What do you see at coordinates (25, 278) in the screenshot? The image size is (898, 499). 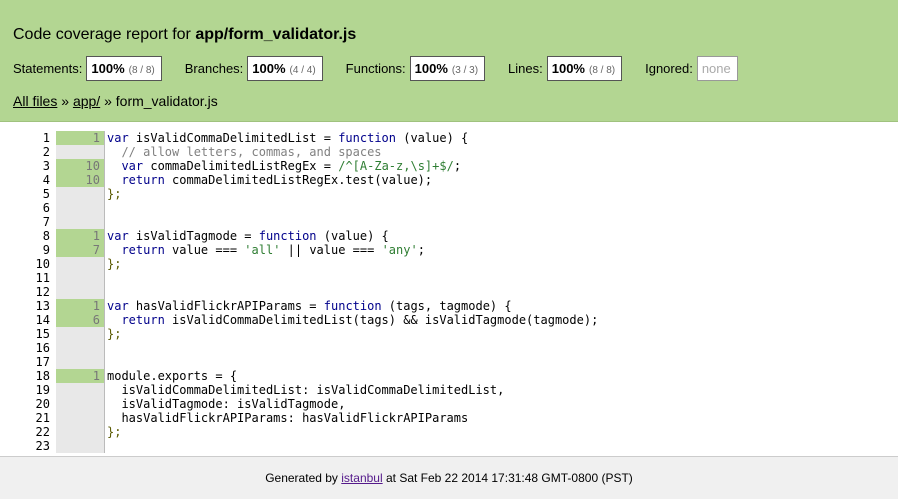 I see `line-number: 11` at bounding box center [25, 278].